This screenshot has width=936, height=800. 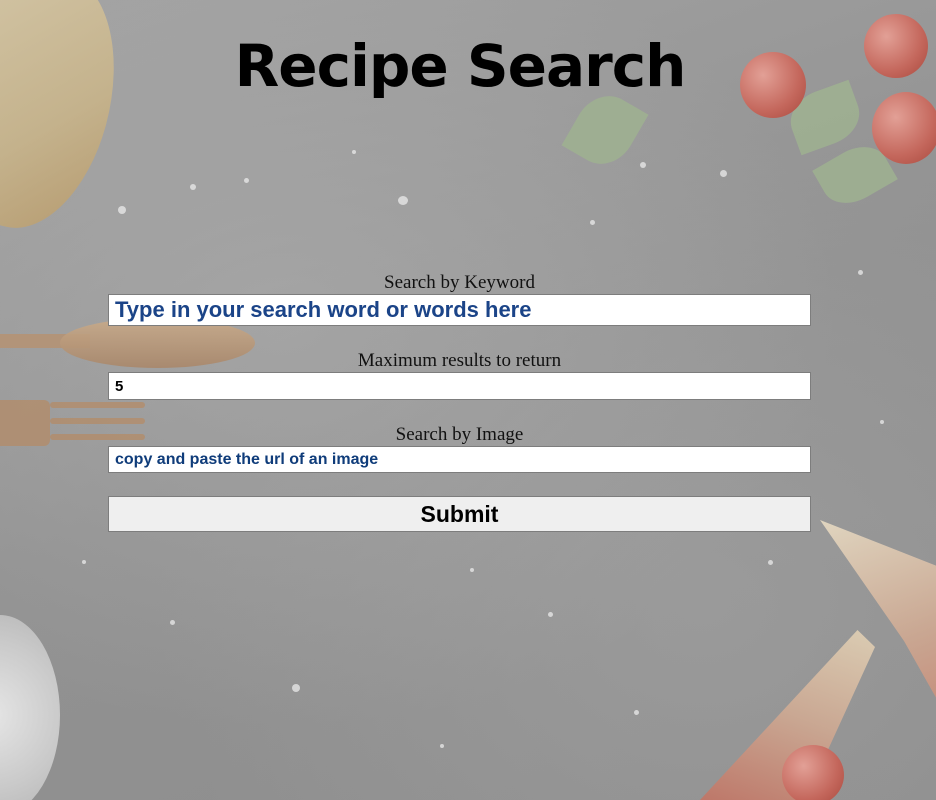 What do you see at coordinates (459, 386) in the screenshot?
I see `max-results-input` at bounding box center [459, 386].